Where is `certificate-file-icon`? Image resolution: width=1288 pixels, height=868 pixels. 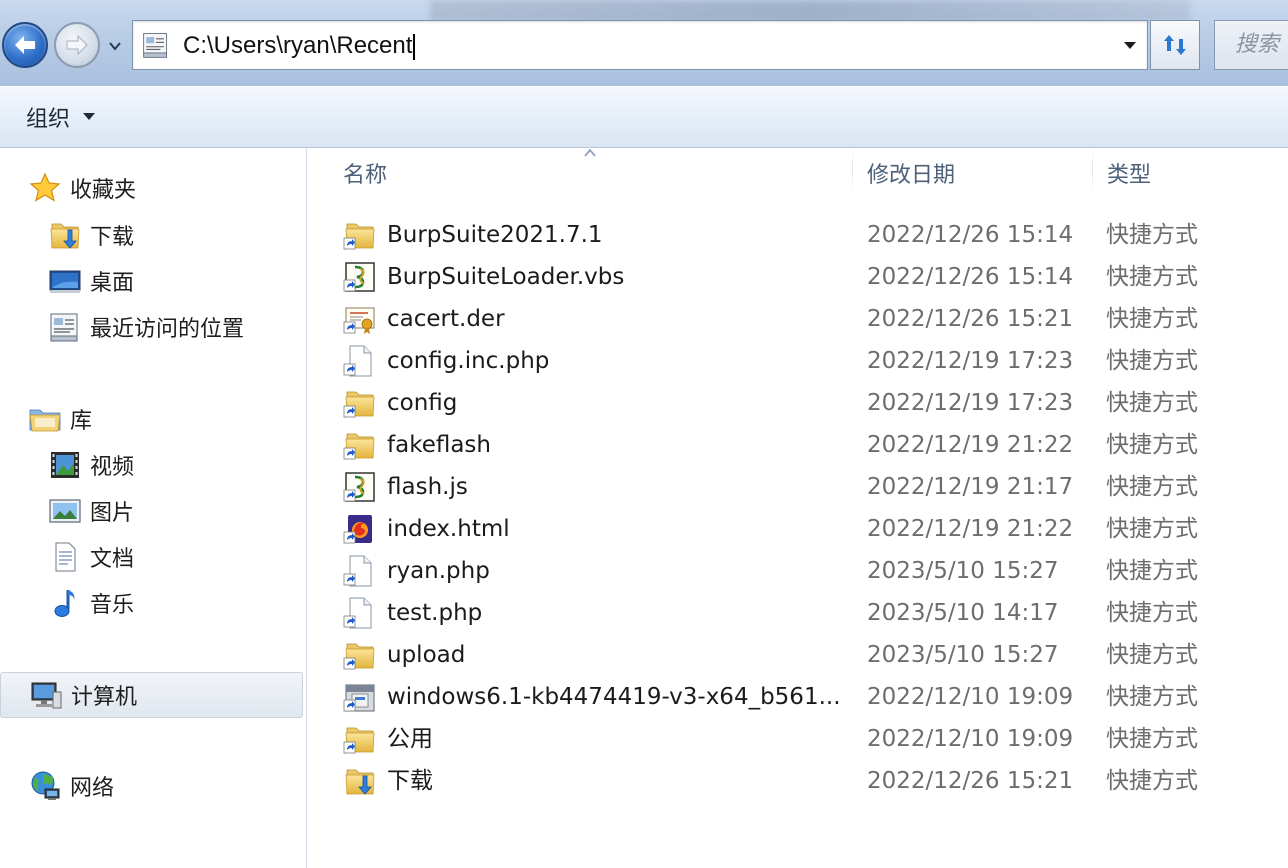 certificate-file-icon is located at coordinates (360, 319).